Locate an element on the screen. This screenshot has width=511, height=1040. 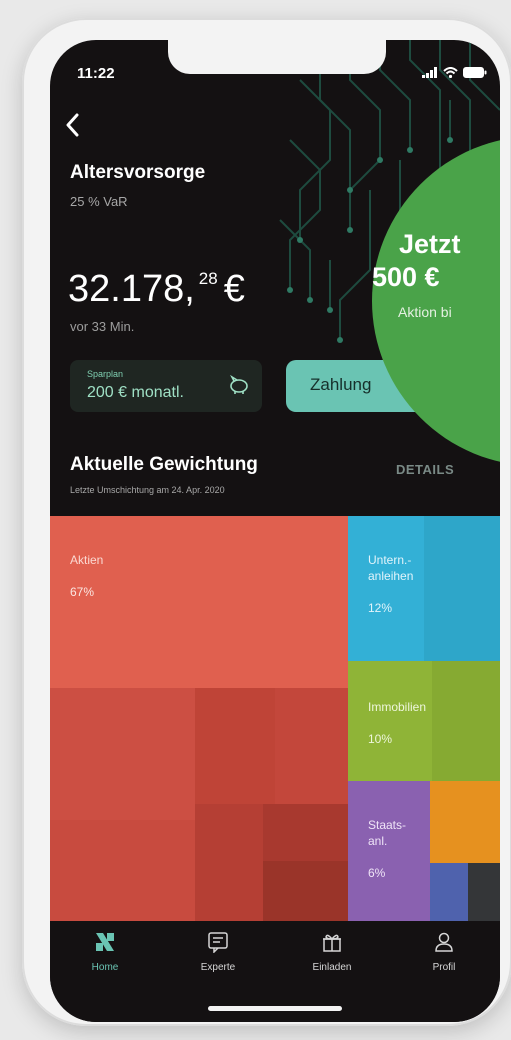
tile-aktien-name: Aktien is located at coordinates (87, 560).